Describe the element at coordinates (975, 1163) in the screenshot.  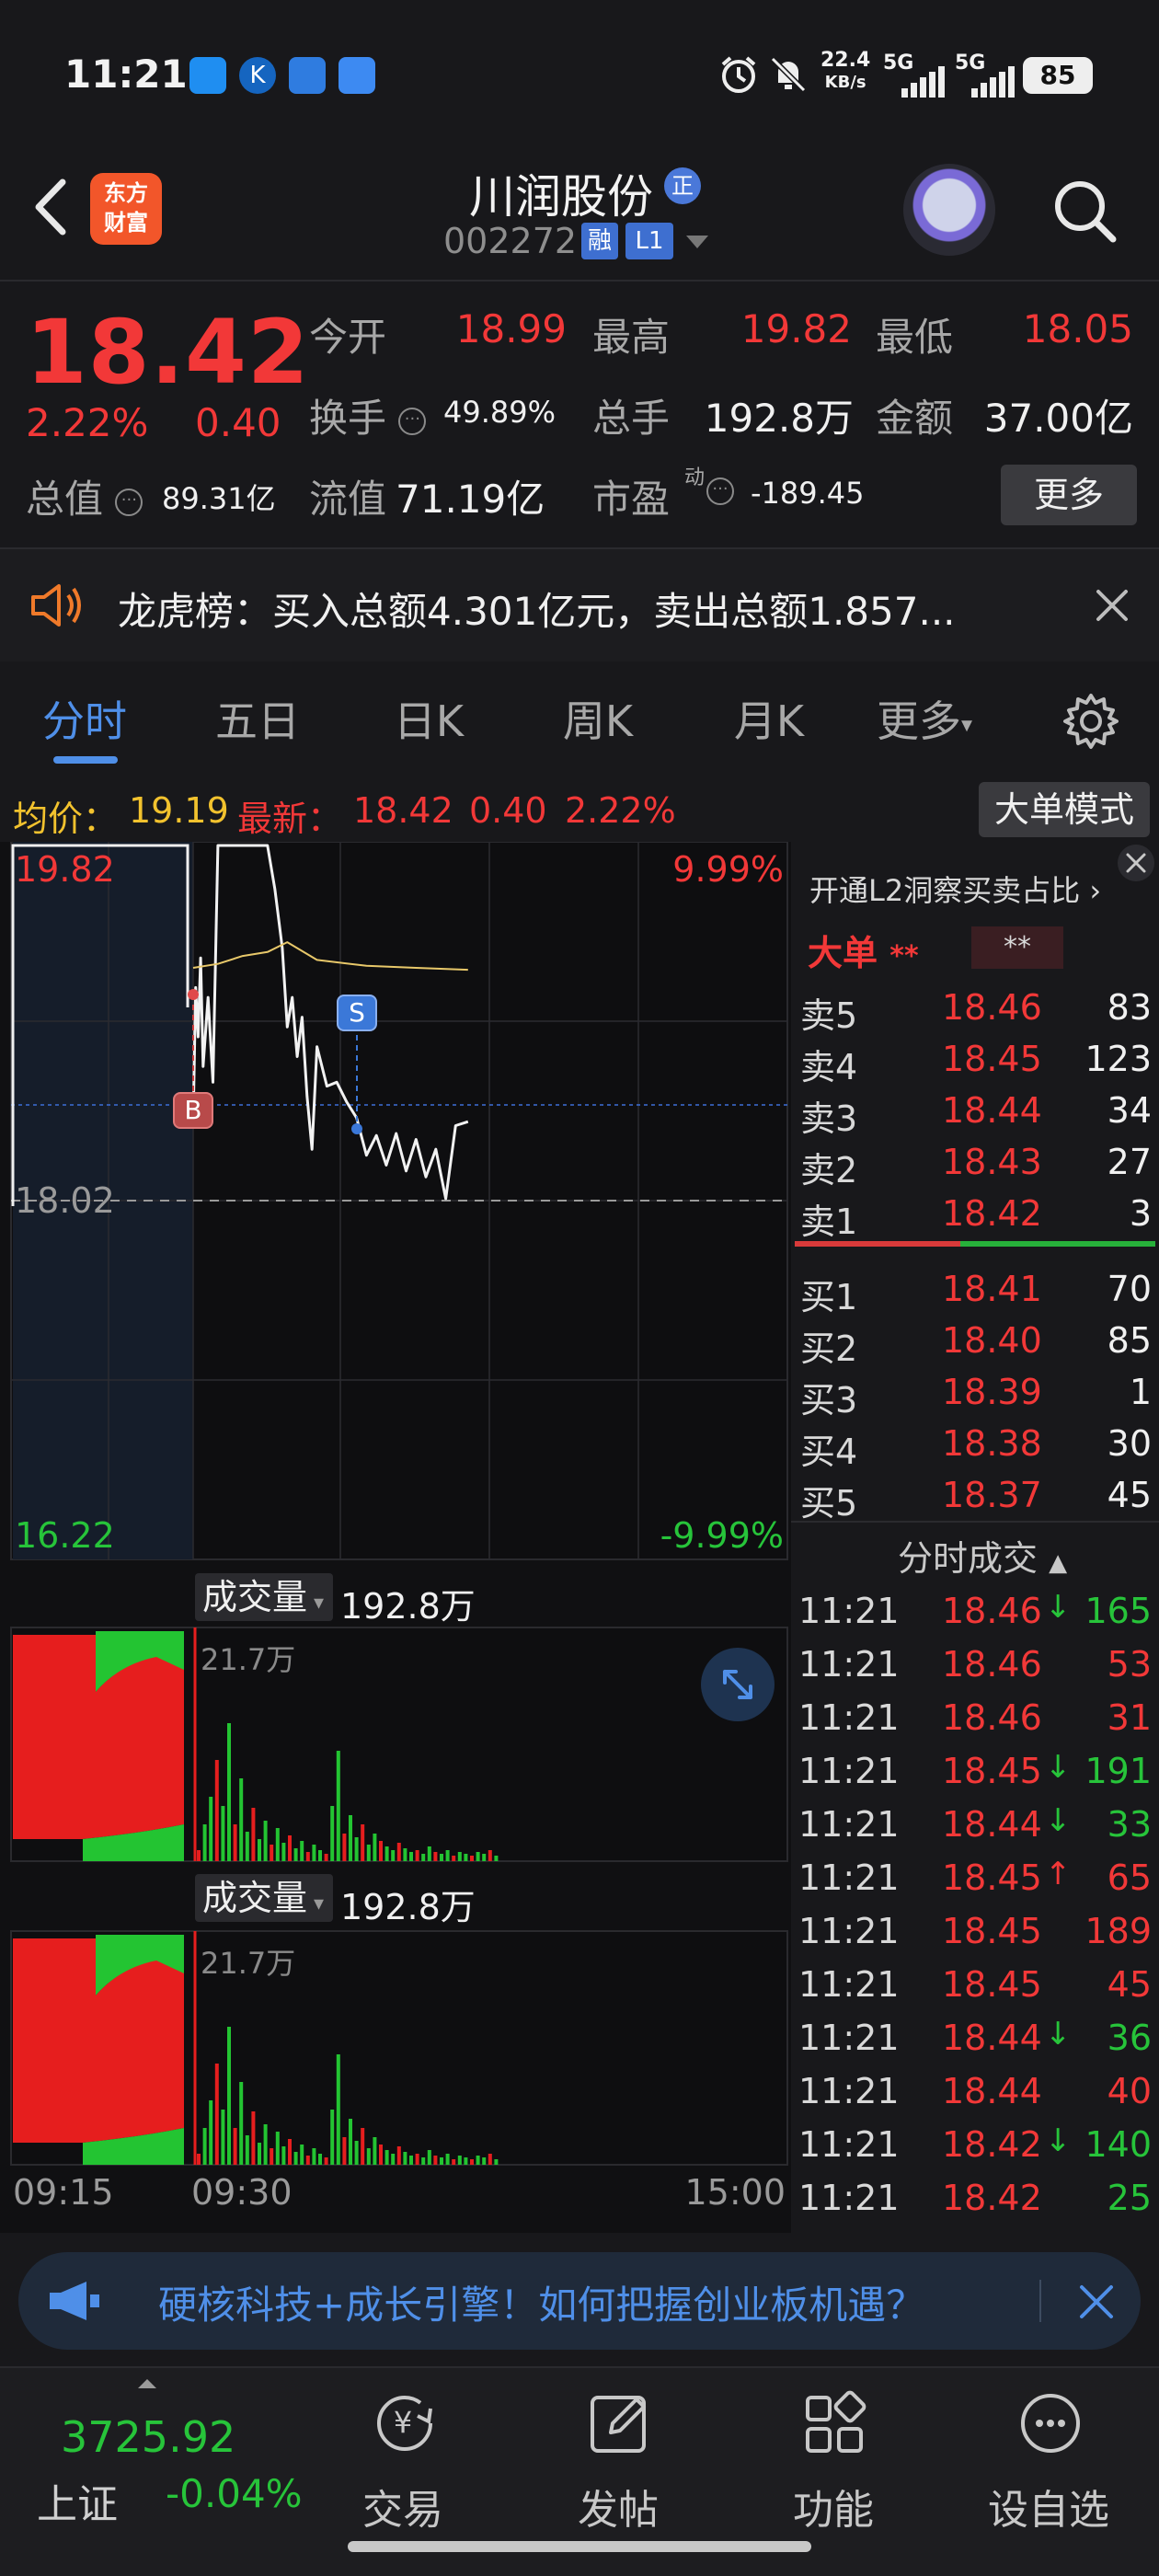
I see `ask-row: 卖2 18.43 27` at that location.